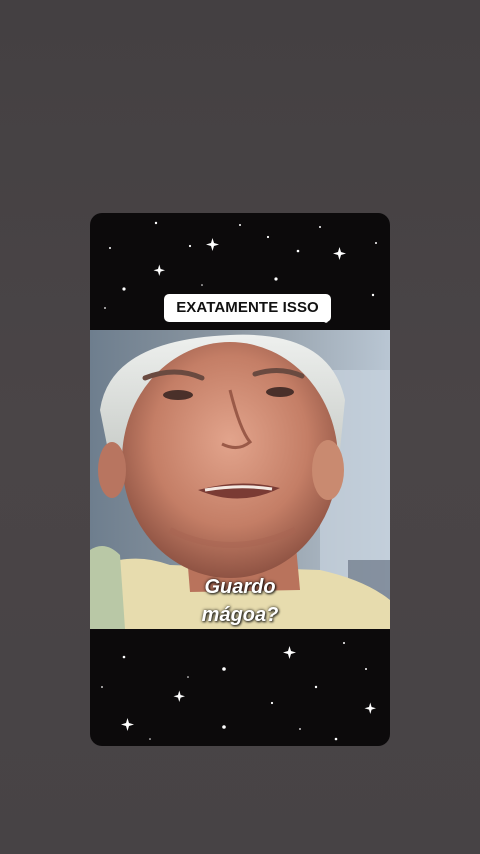 This screenshot has height=854, width=480. I want to click on caption-line-2: mágoa?, so click(240, 615).